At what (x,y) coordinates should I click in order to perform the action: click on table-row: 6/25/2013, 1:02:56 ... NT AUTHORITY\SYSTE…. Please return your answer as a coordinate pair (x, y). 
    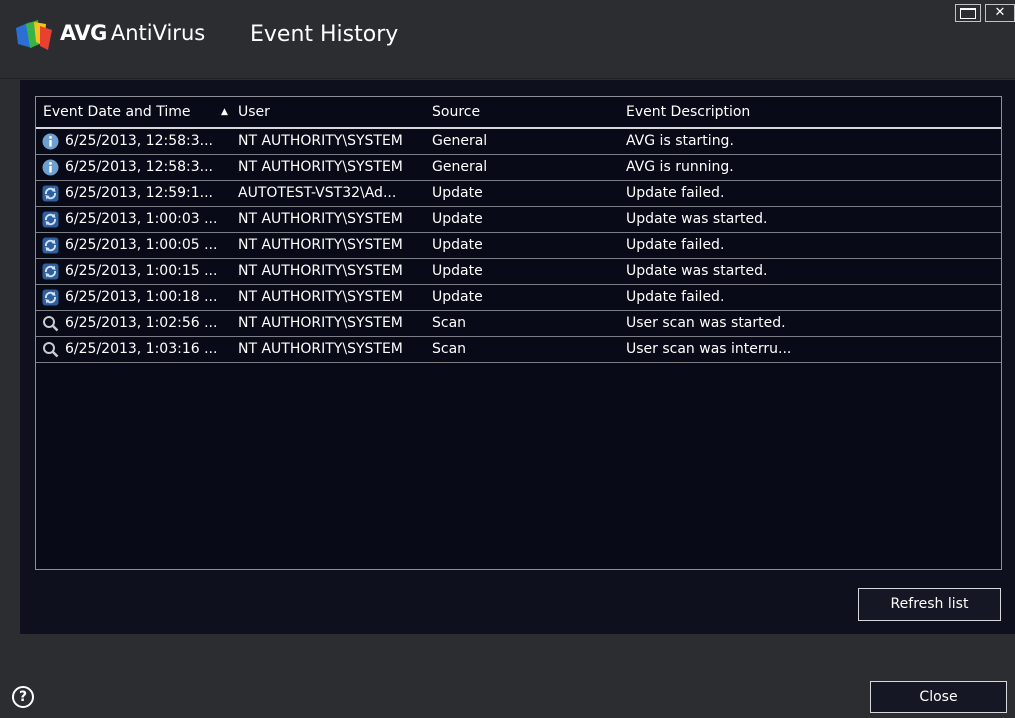
    Looking at the image, I should click on (518, 324).